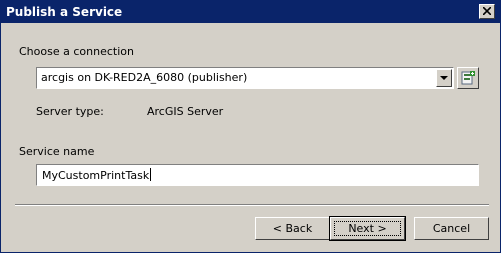  What do you see at coordinates (57, 151) in the screenshot?
I see `service-name-label: Service name` at bounding box center [57, 151].